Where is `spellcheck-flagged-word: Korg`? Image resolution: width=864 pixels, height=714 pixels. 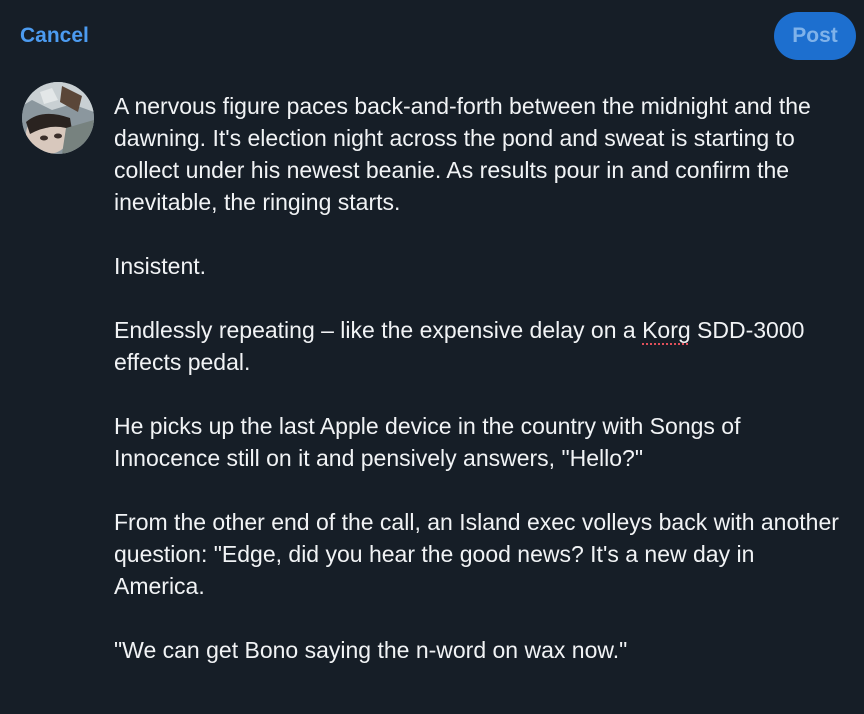
spellcheck-flagged-word: Korg is located at coordinates (666, 330).